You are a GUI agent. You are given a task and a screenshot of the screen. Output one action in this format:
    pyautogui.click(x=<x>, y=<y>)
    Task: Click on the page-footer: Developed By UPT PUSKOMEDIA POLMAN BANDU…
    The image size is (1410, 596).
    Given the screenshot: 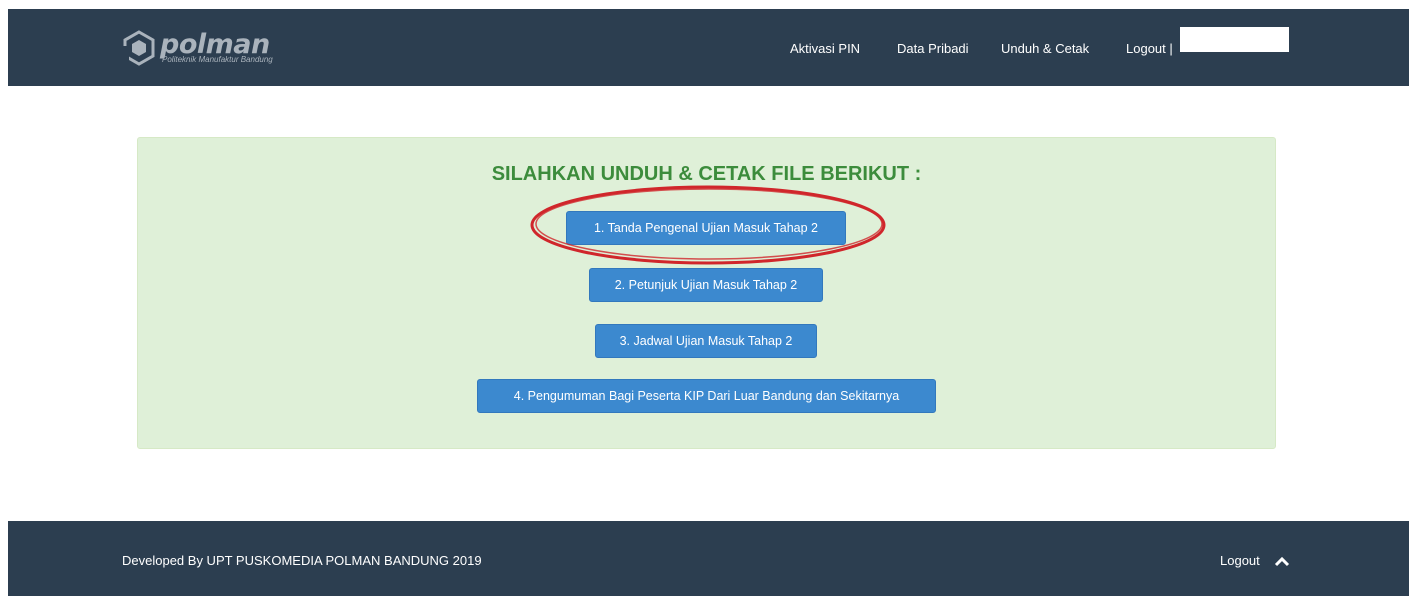 What is the action you would take?
    pyautogui.click(x=708, y=558)
    